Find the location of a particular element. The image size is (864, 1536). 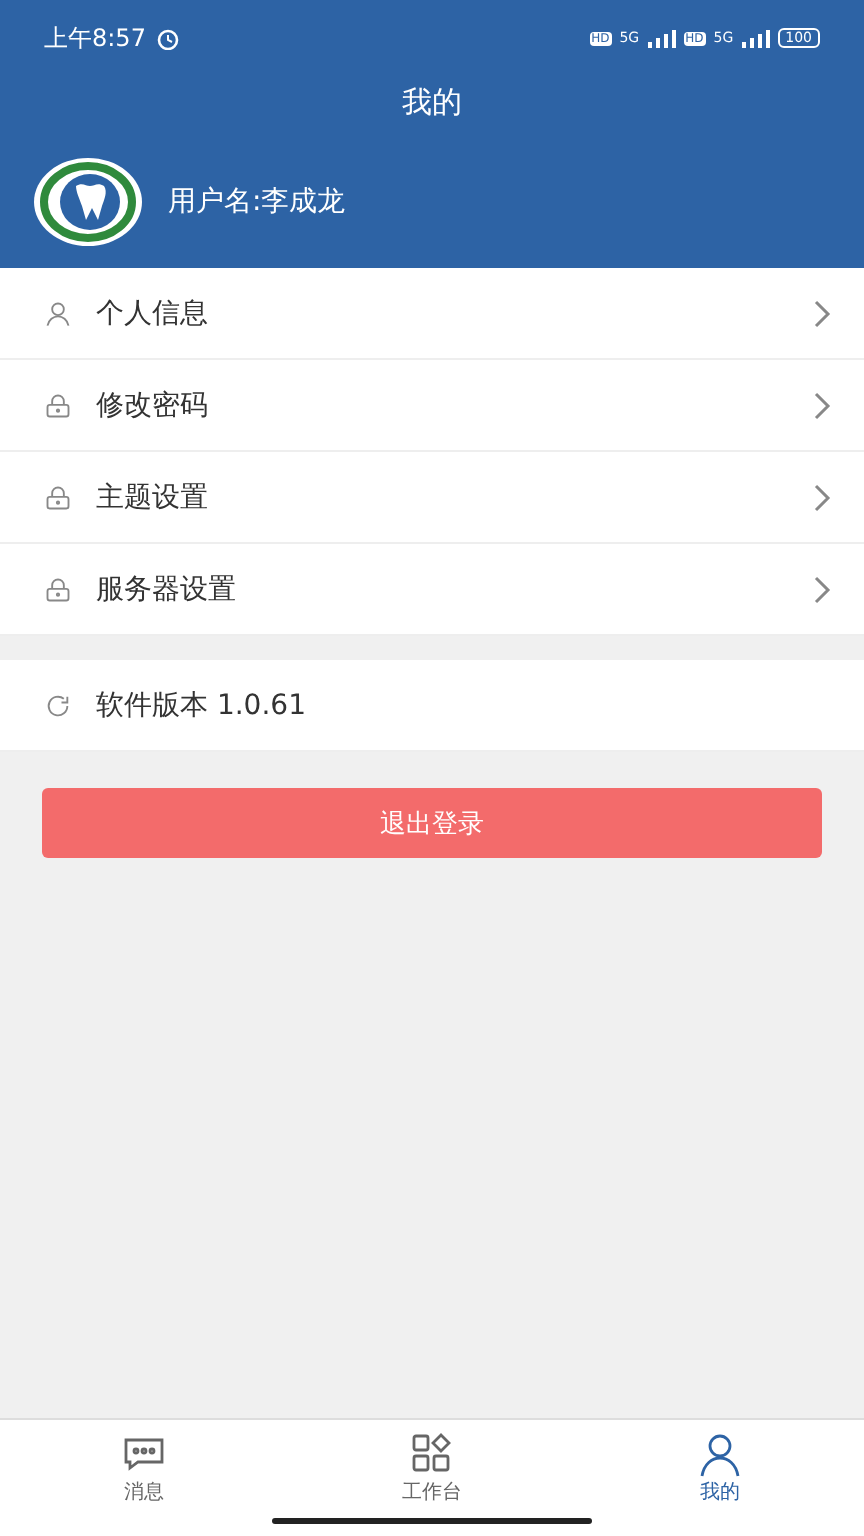

avatar-logo is located at coordinates (88, 202).